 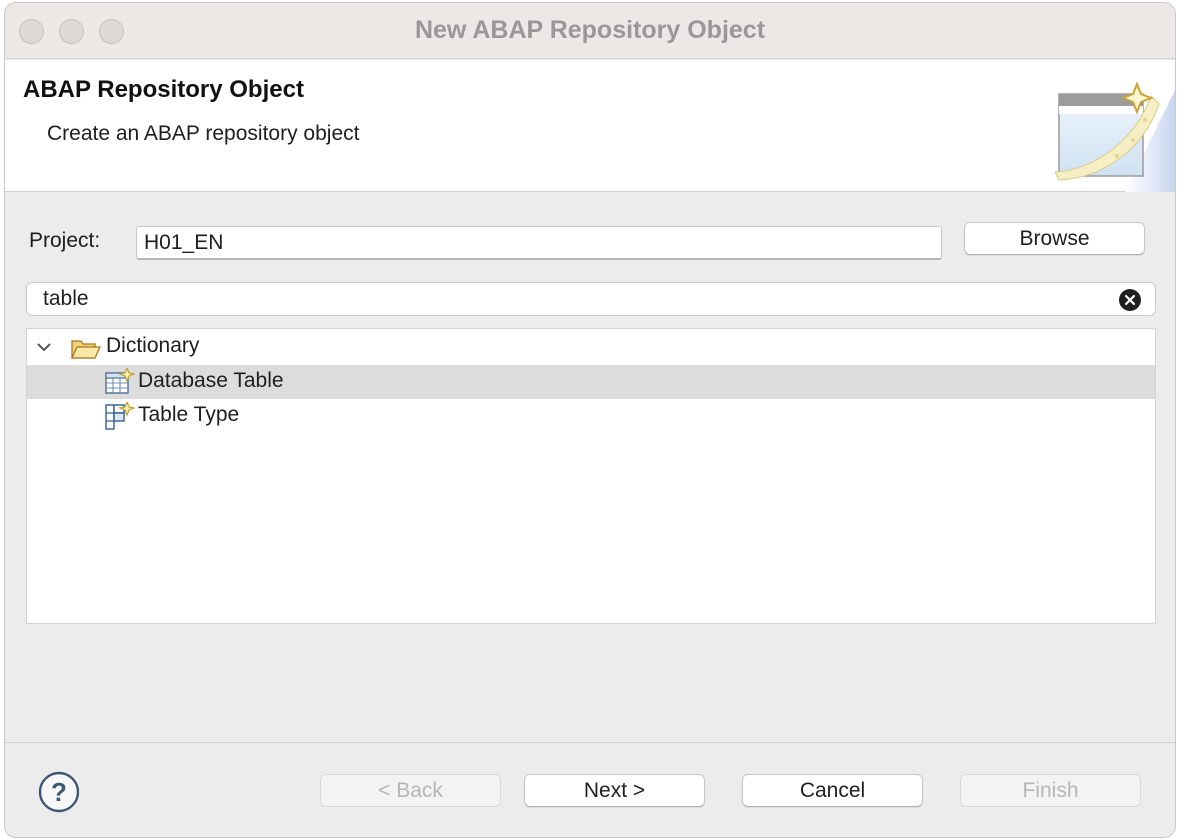 I want to click on project-field, so click(x=539, y=243).